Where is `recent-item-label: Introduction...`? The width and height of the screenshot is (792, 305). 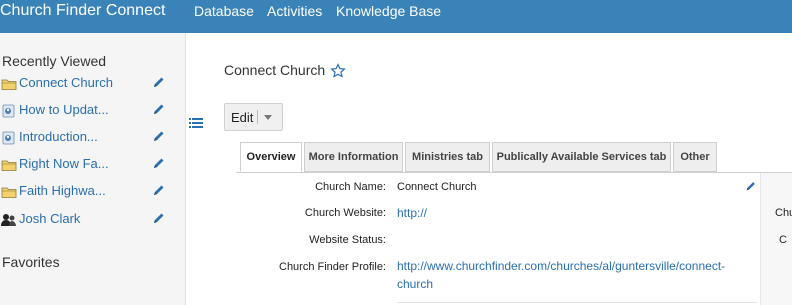
recent-item-label: Introduction... is located at coordinates (58, 137).